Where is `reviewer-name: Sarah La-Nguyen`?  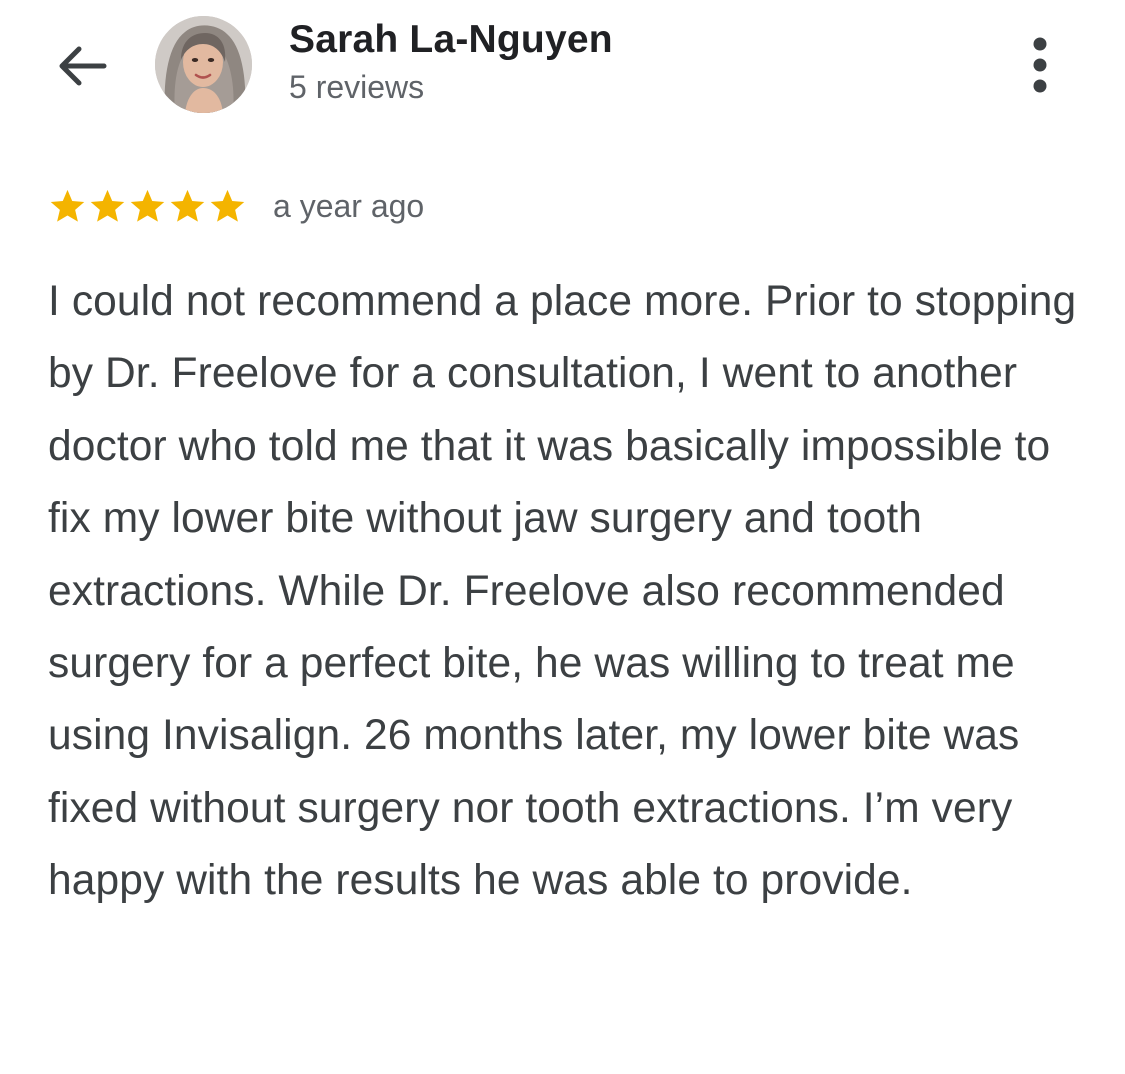 reviewer-name: Sarah La-Nguyen is located at coordinates (451, 40).